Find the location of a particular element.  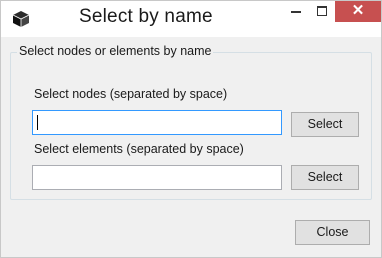

maximize-button is located at coordinates (322, 11).